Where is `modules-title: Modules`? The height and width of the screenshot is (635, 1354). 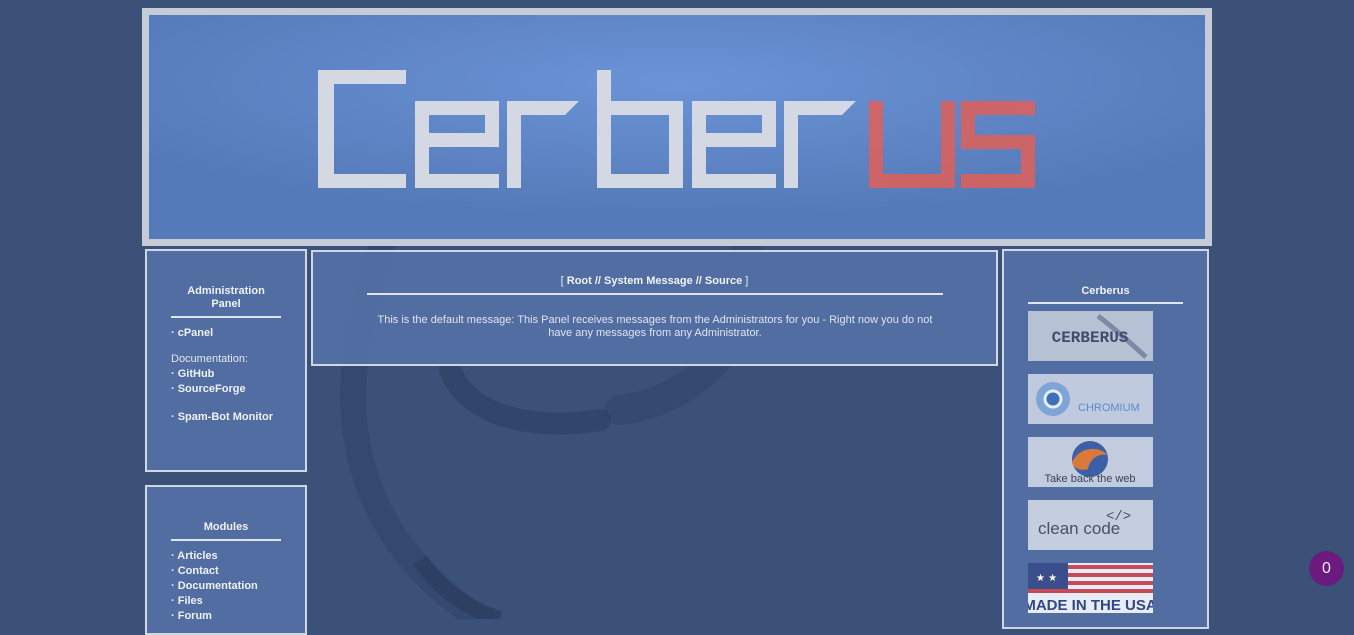
modules-title: Modules is located at coordinates (226, 527).